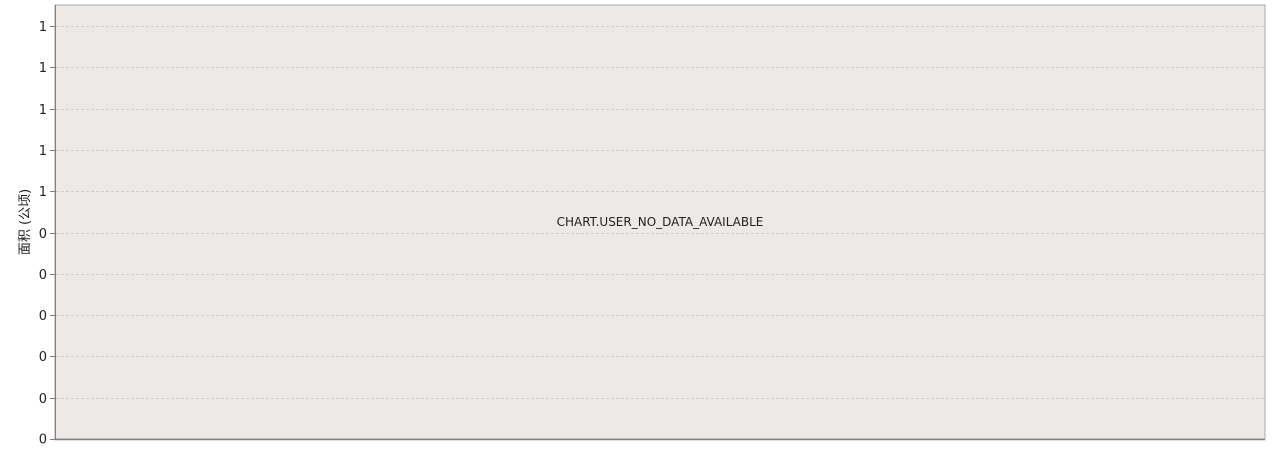 This screenshot has height=450, width=1274. I want to click on no-data-message: CHART.USER_NO_DATA_AVAILABLE, so click(660, 222).